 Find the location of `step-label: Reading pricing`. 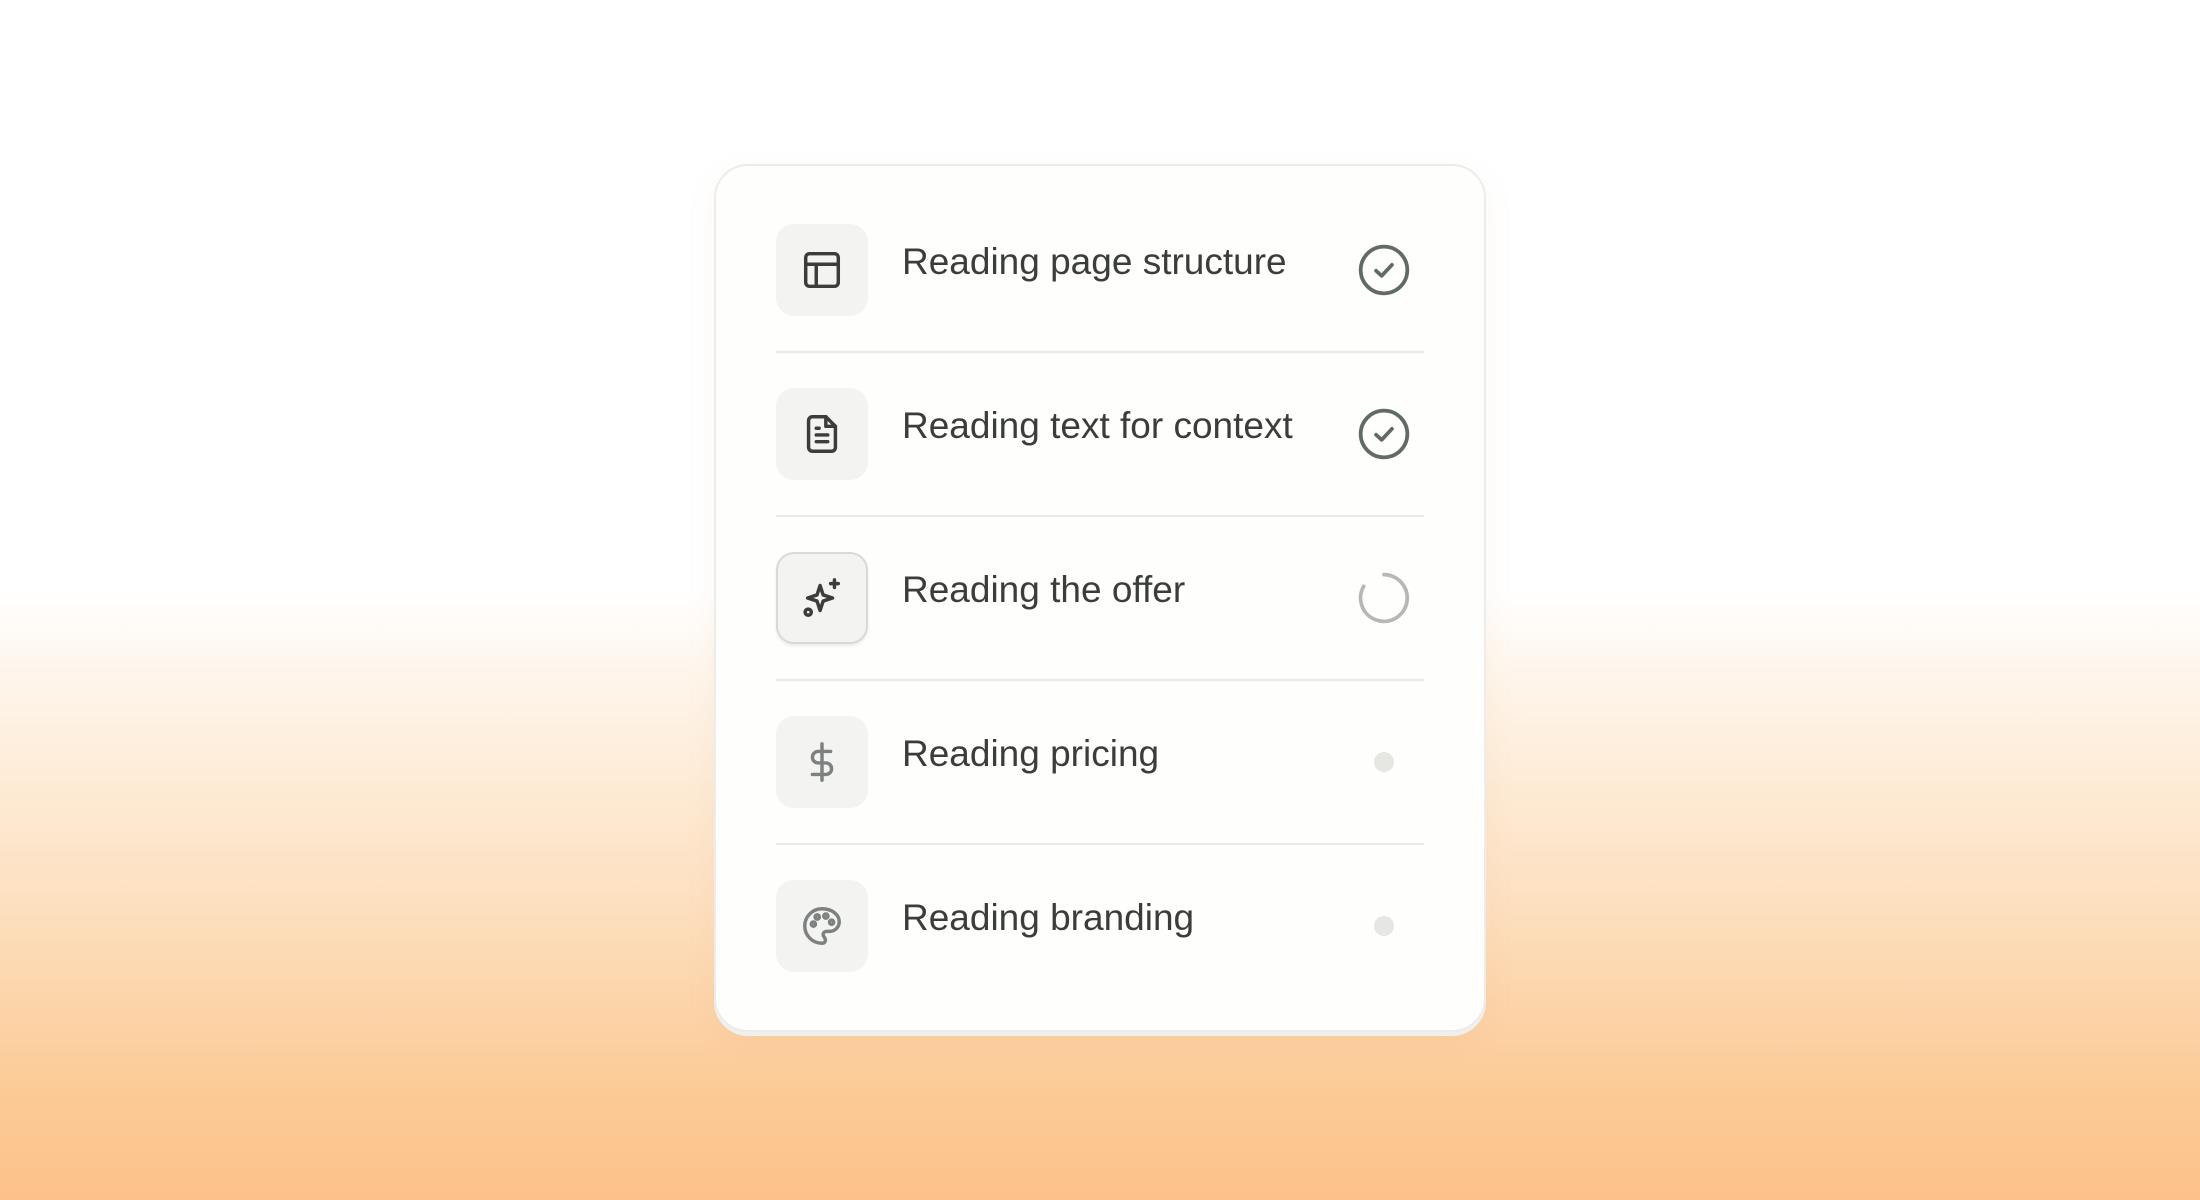

step-label: Reading pricing is located at coordinates (1031, 753).